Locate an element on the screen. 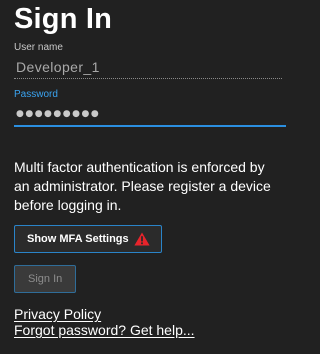  username-field-group: User name is located at coordinates (148, 60).